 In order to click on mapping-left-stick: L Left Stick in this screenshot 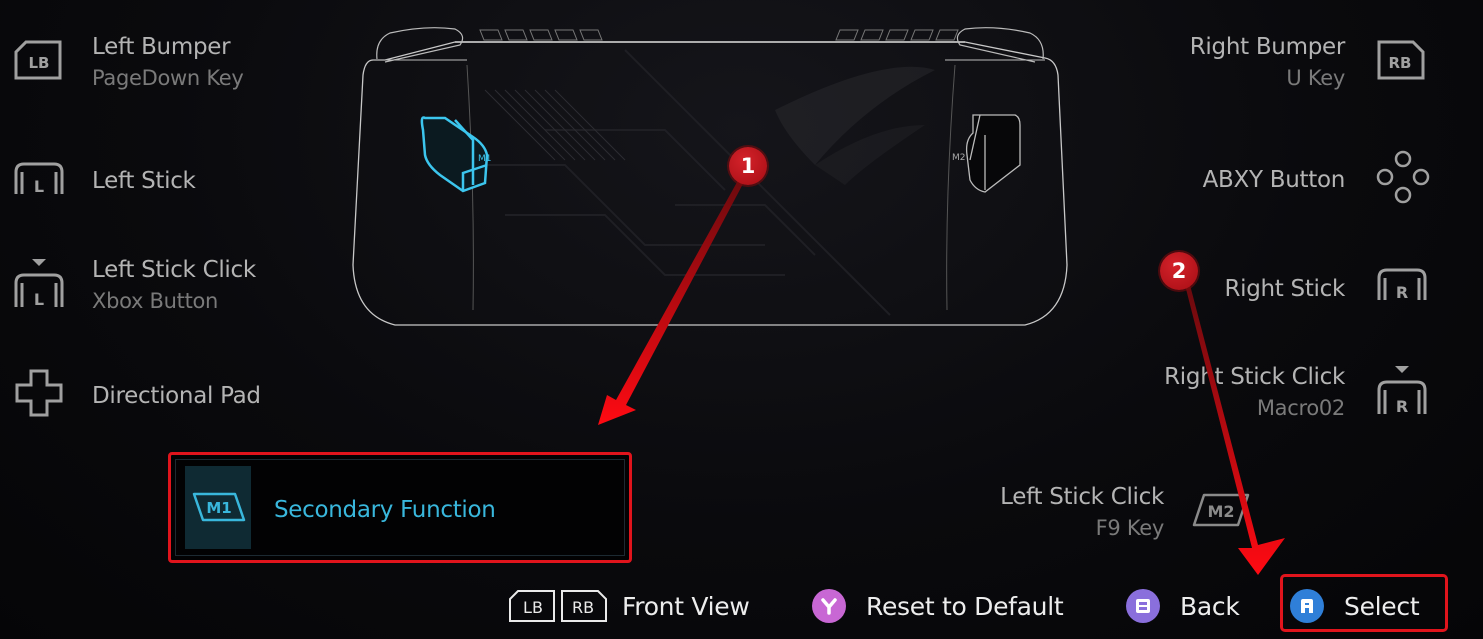, I will do `click(150, 182)`.